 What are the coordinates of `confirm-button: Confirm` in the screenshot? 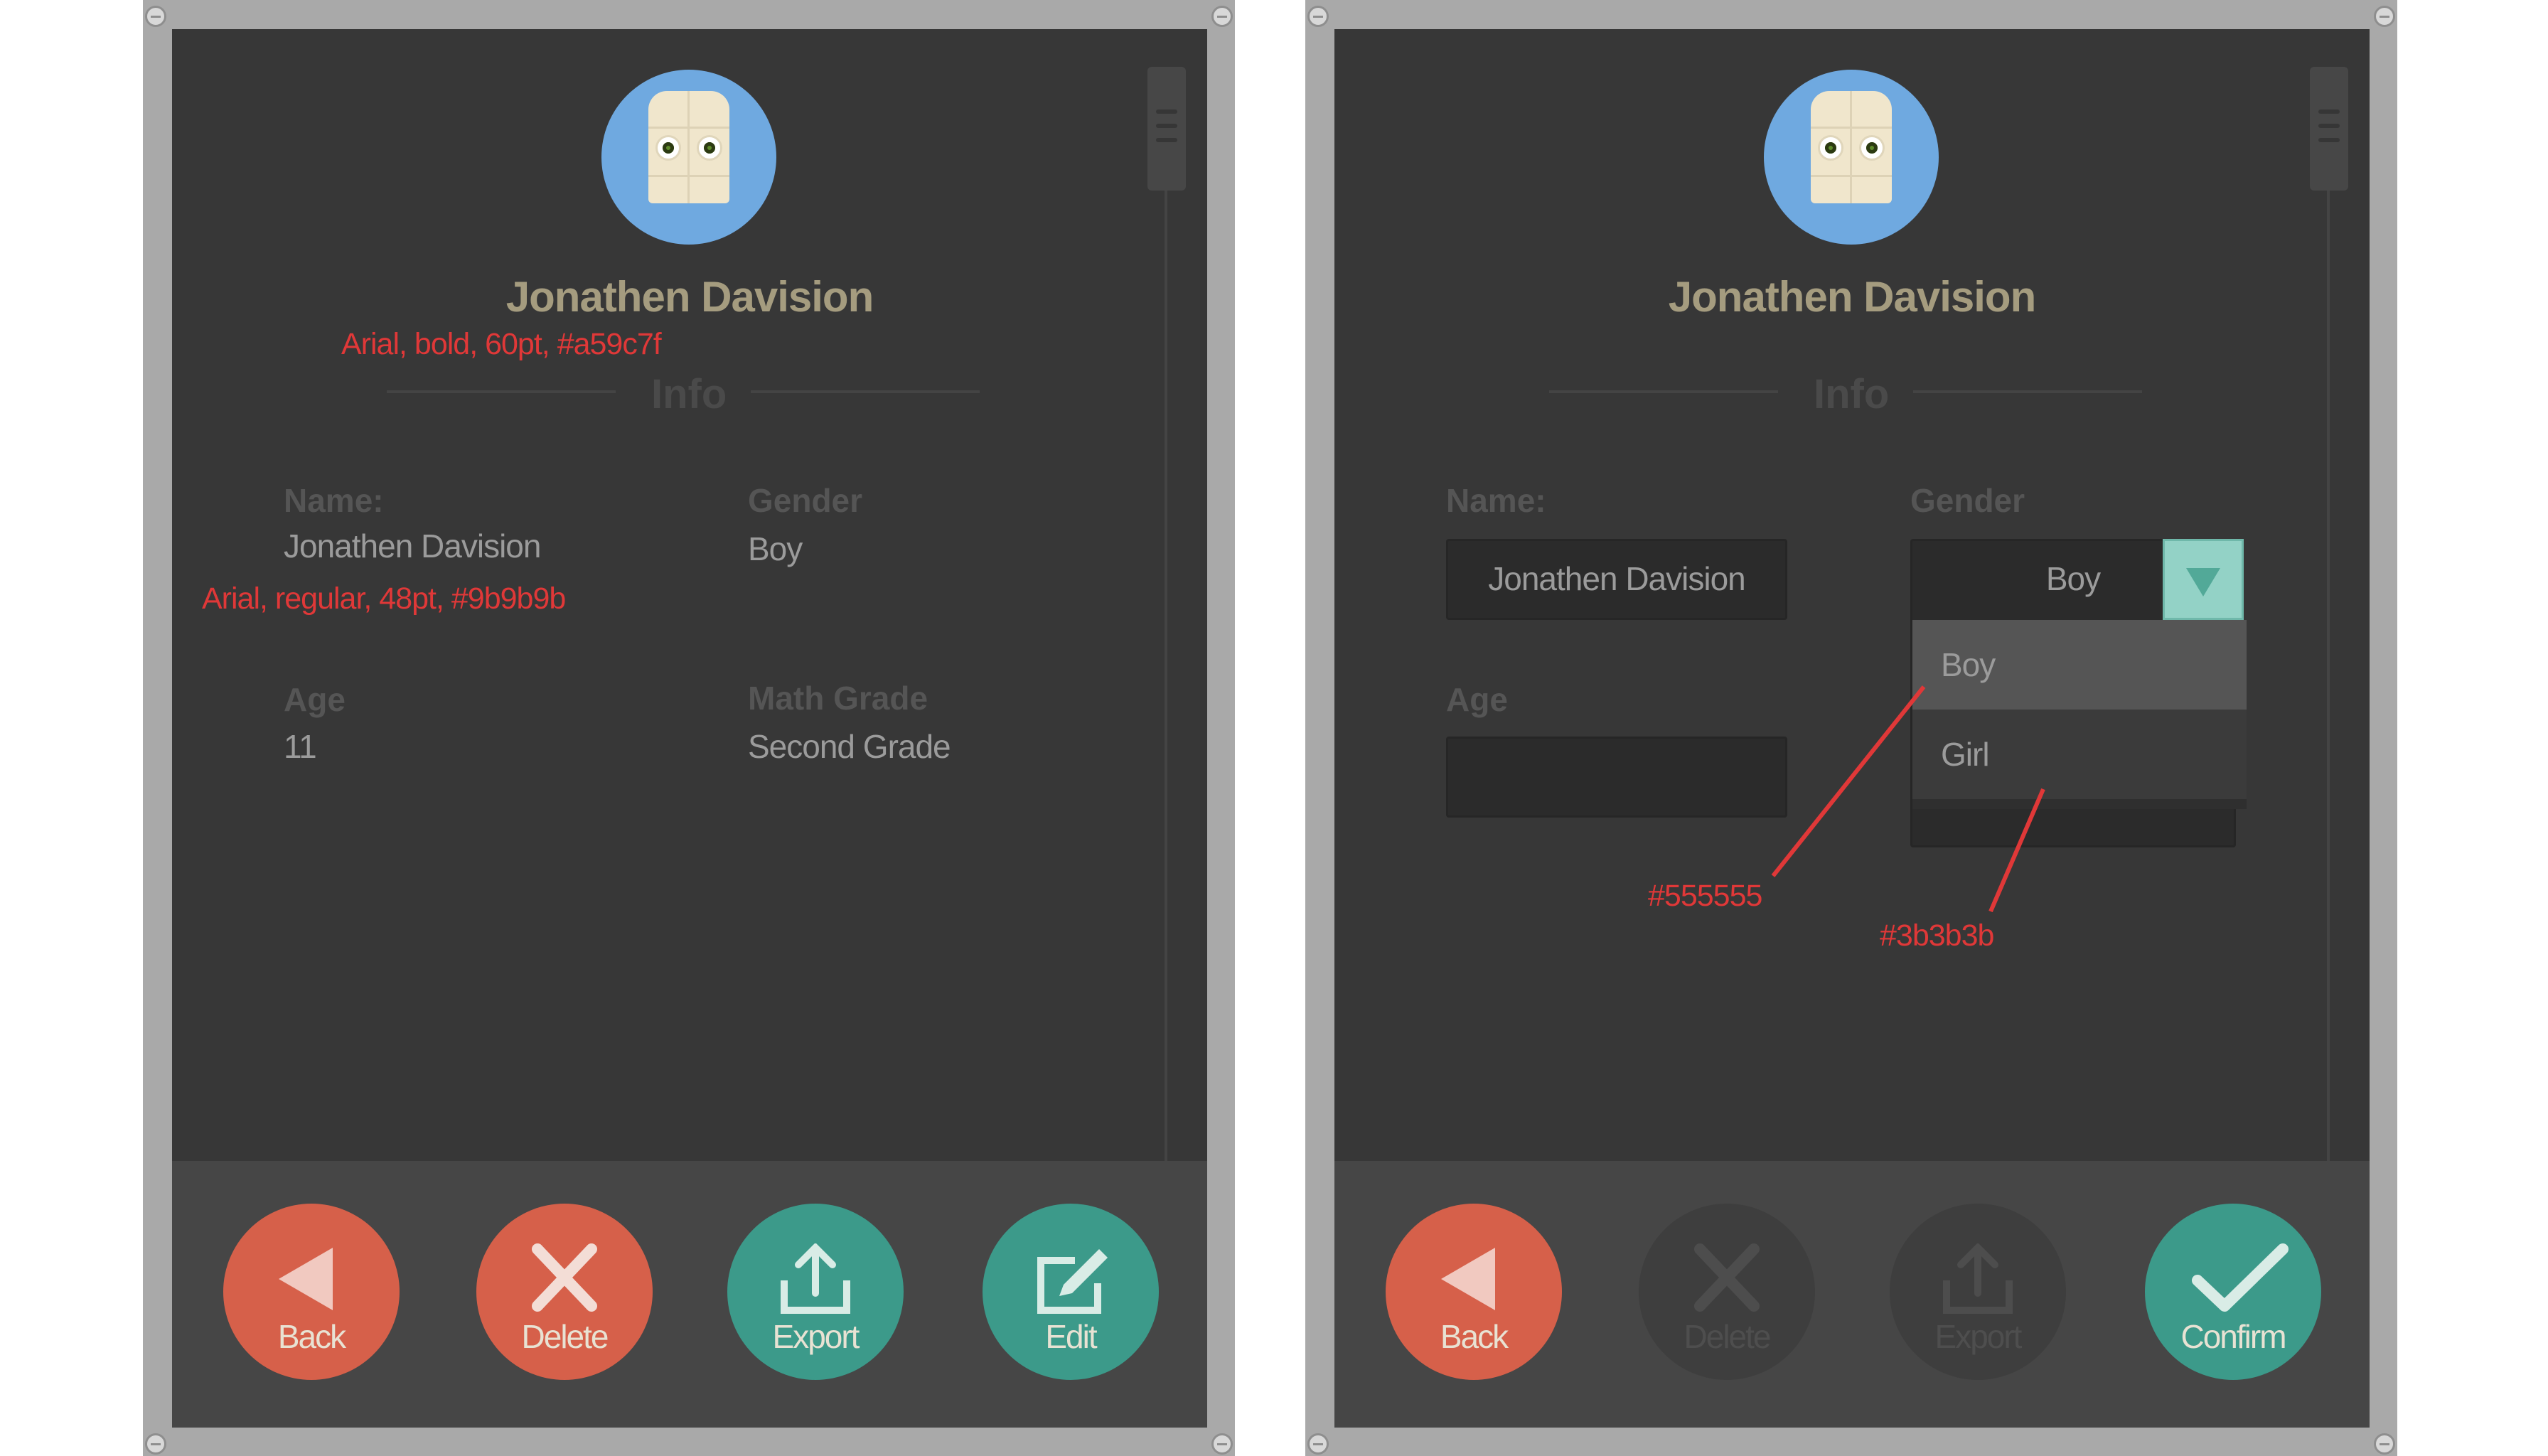 It's located at (2233, 1292).